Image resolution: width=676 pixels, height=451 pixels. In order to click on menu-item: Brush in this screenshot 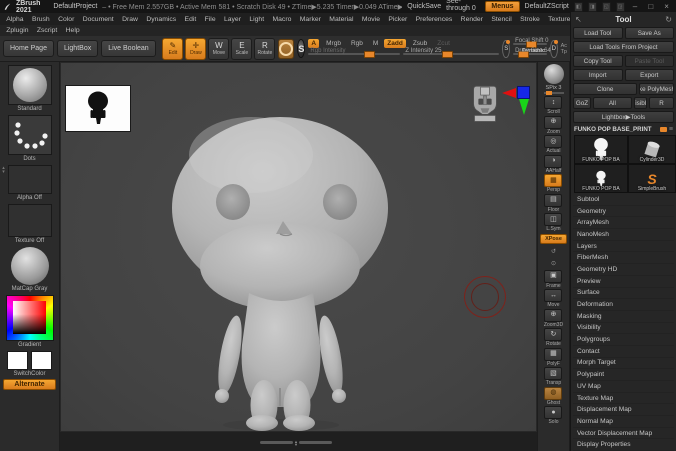, I will do `click(41, 19)`.